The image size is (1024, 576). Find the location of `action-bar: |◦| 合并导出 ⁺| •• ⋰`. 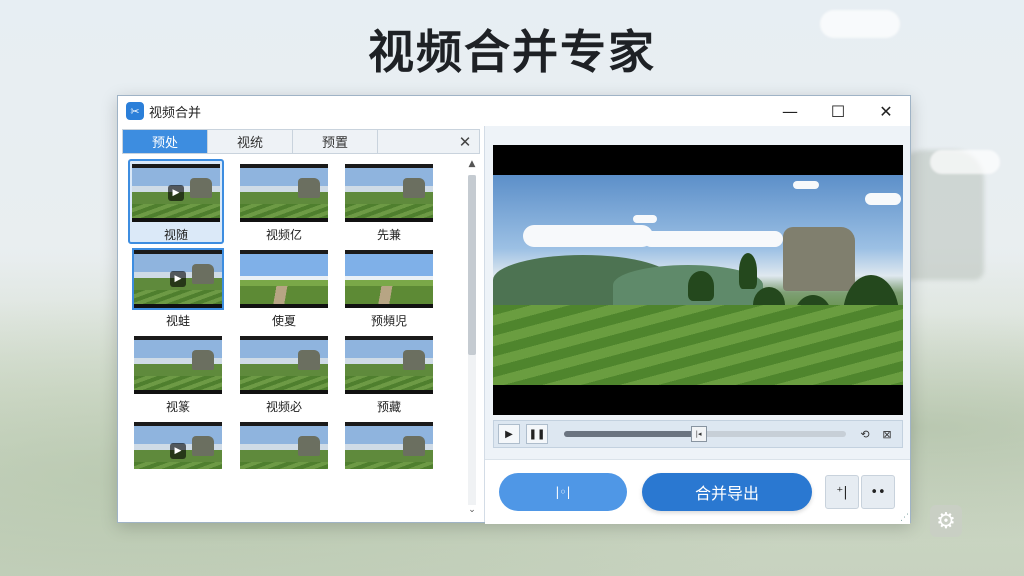

action-bar: |◦| 合并导出 ⁺| •• ⋰ is located at coordinates (697, 491).